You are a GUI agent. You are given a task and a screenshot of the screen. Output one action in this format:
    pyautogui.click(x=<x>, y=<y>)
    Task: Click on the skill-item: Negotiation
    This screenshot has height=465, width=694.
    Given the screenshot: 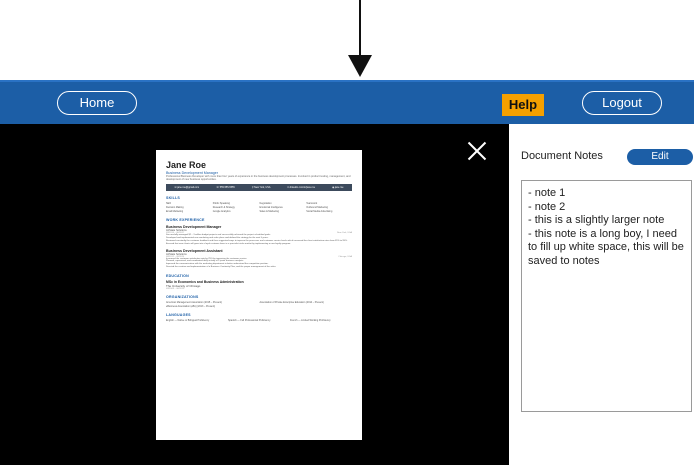 What is the action you would take?
    pyautogui.click(x=265, y=204)
    